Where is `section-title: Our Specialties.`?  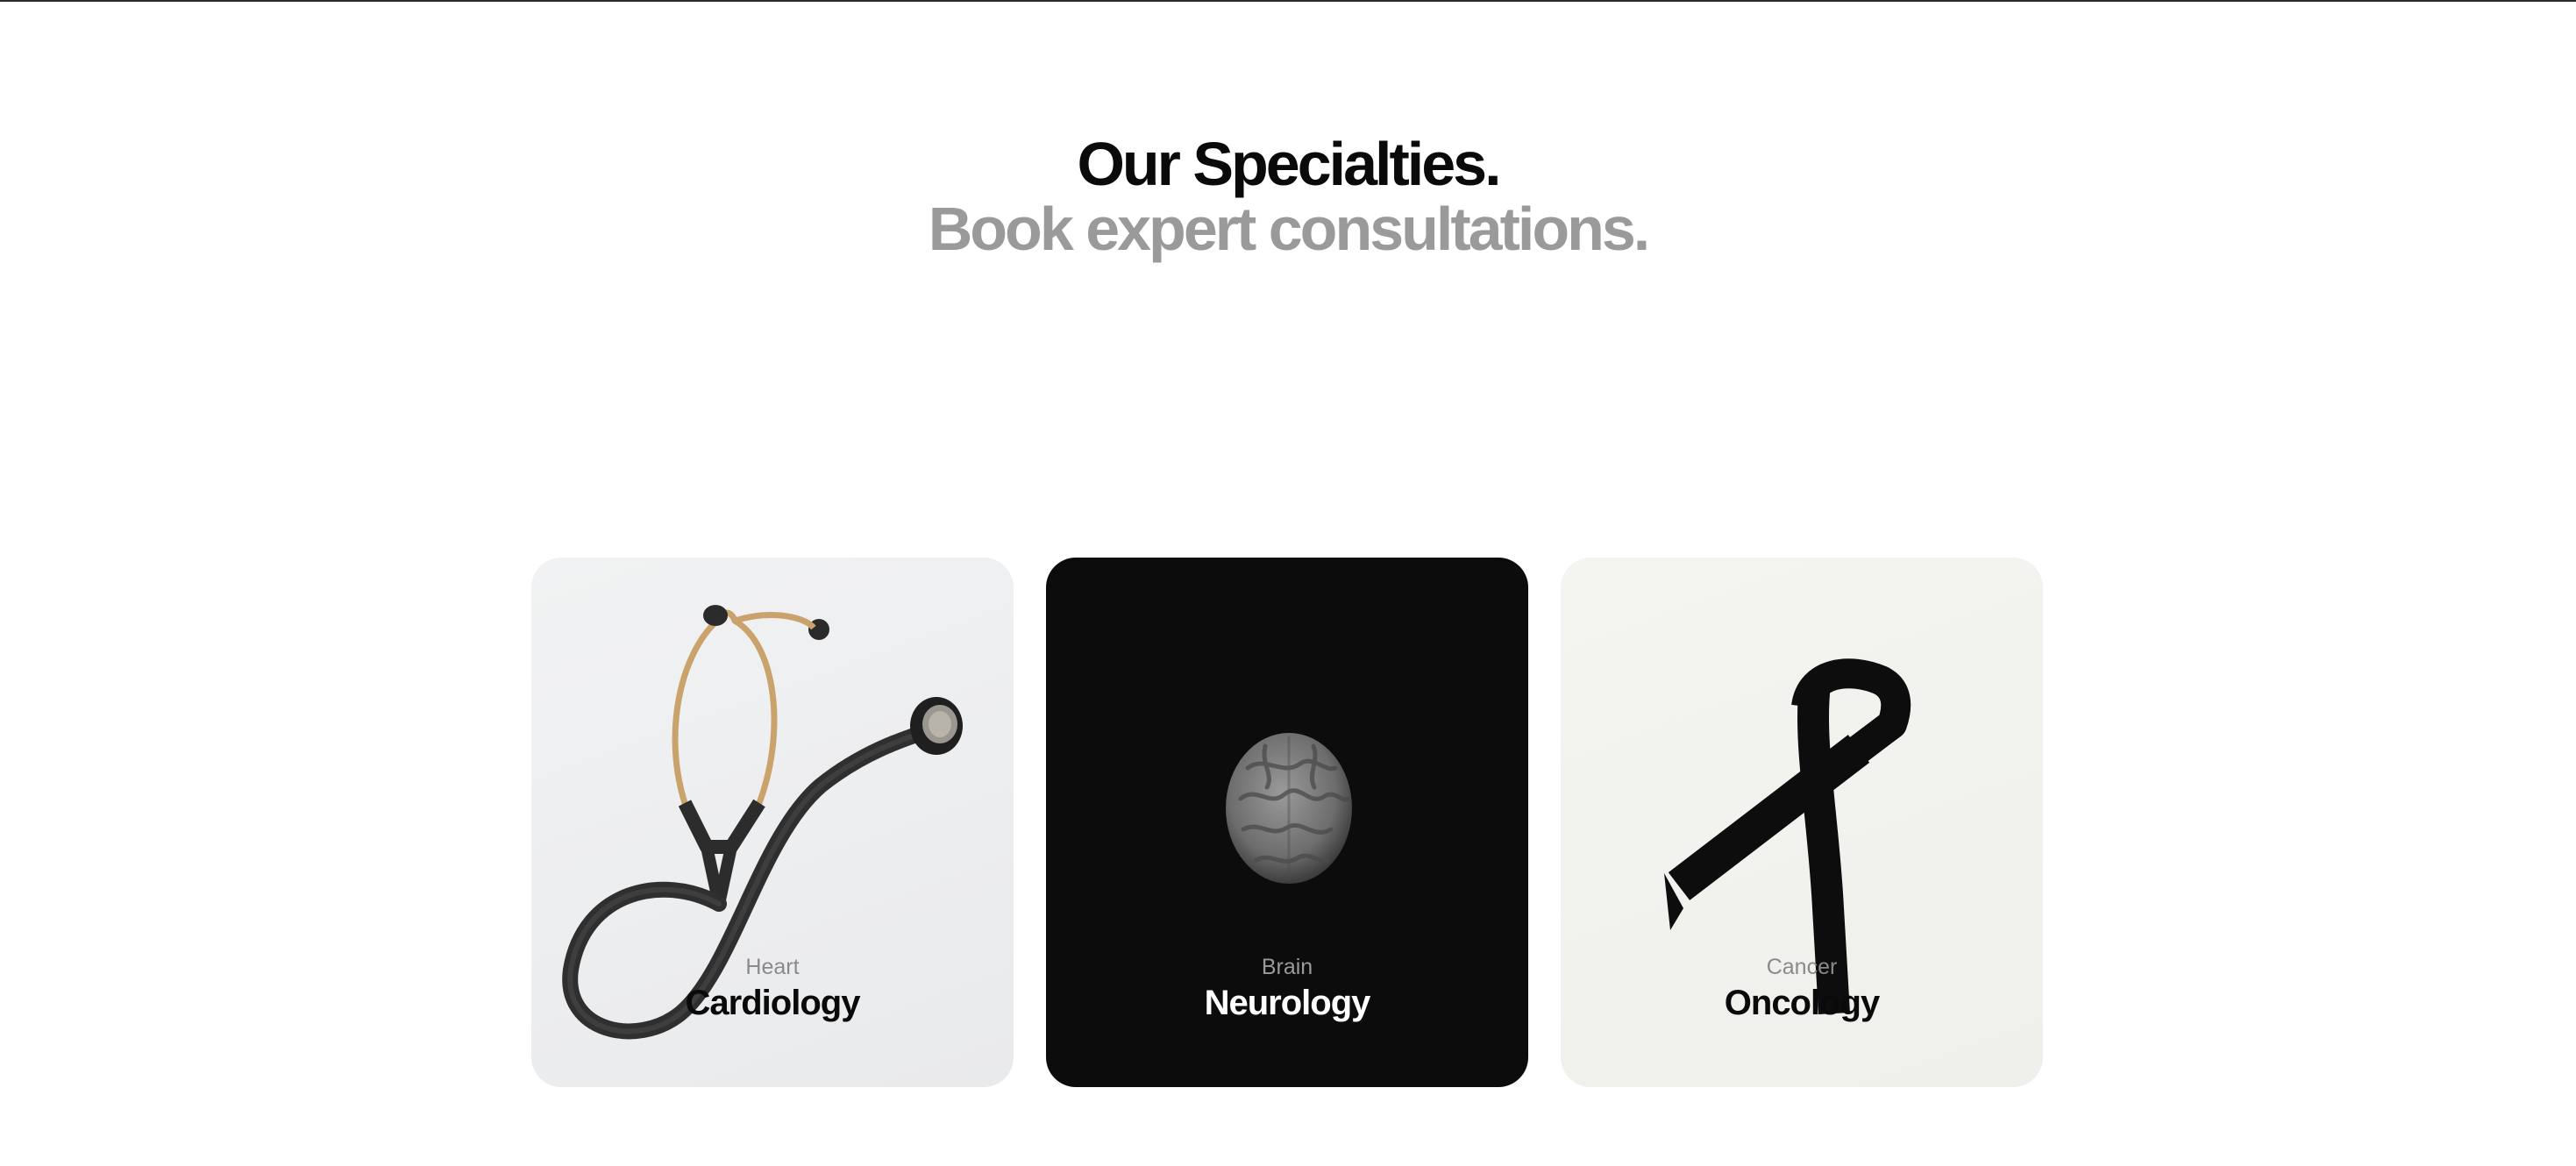
section-title: Our Specialties. is located at coordinates (1289, 164).